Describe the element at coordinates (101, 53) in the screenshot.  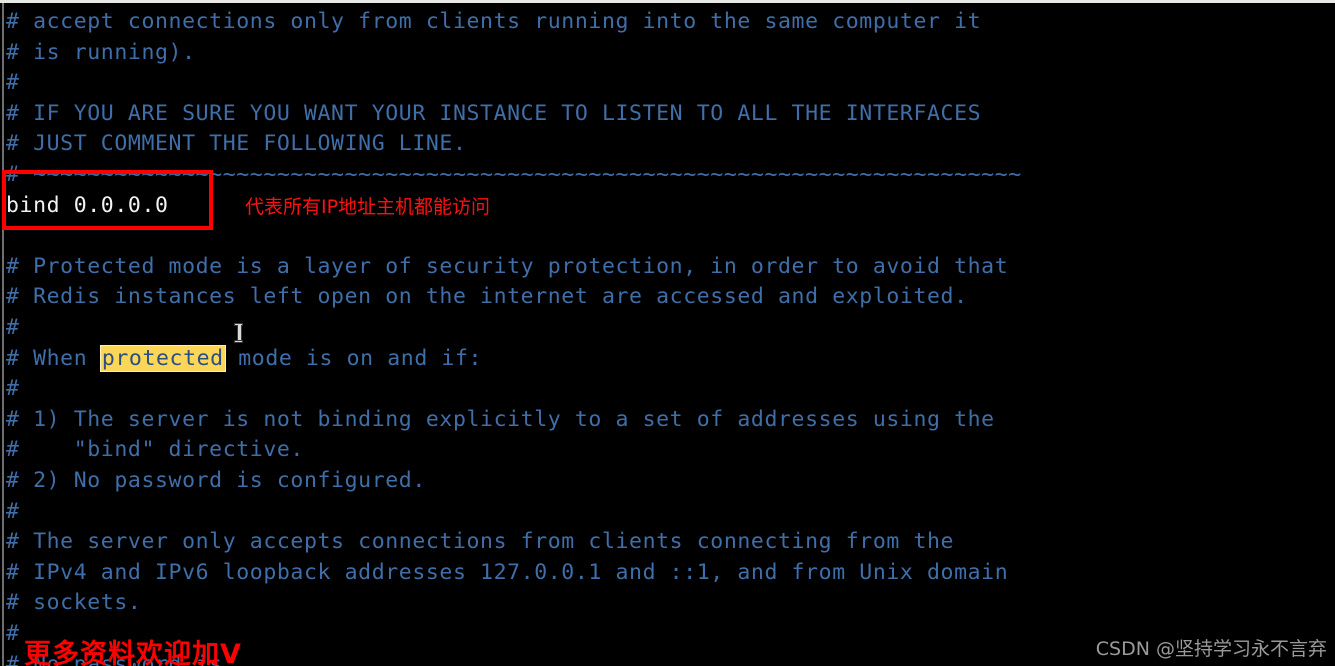
I see `editor-line: # is running).` at that location.